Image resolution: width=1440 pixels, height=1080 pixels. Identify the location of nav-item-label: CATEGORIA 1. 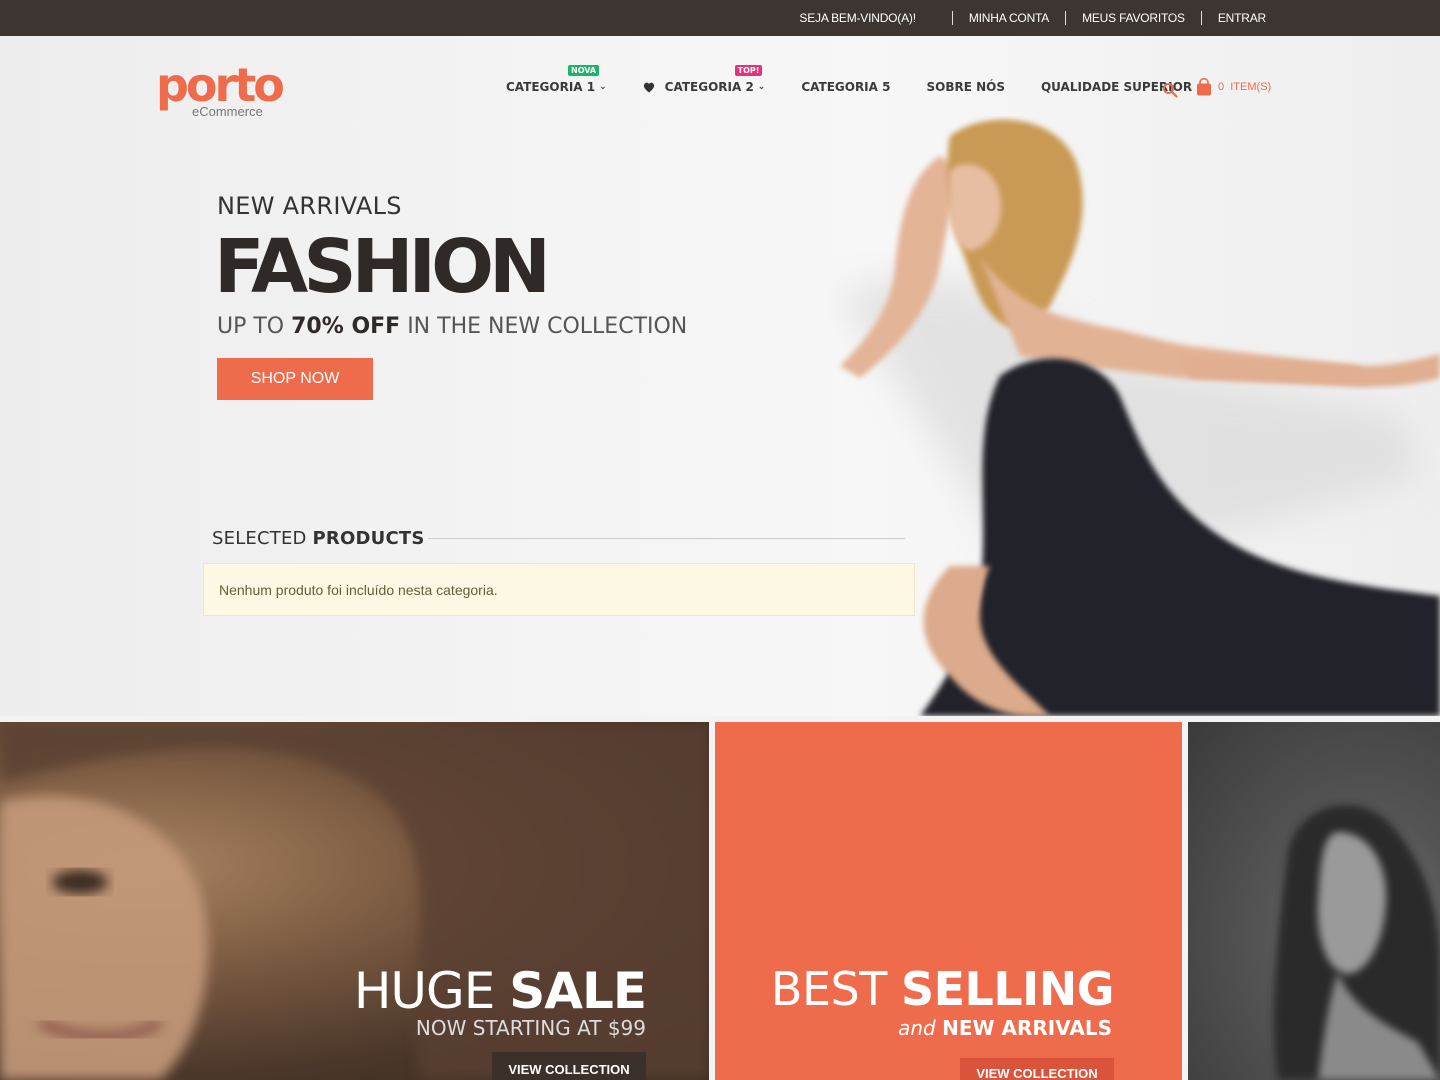
(551, 87).